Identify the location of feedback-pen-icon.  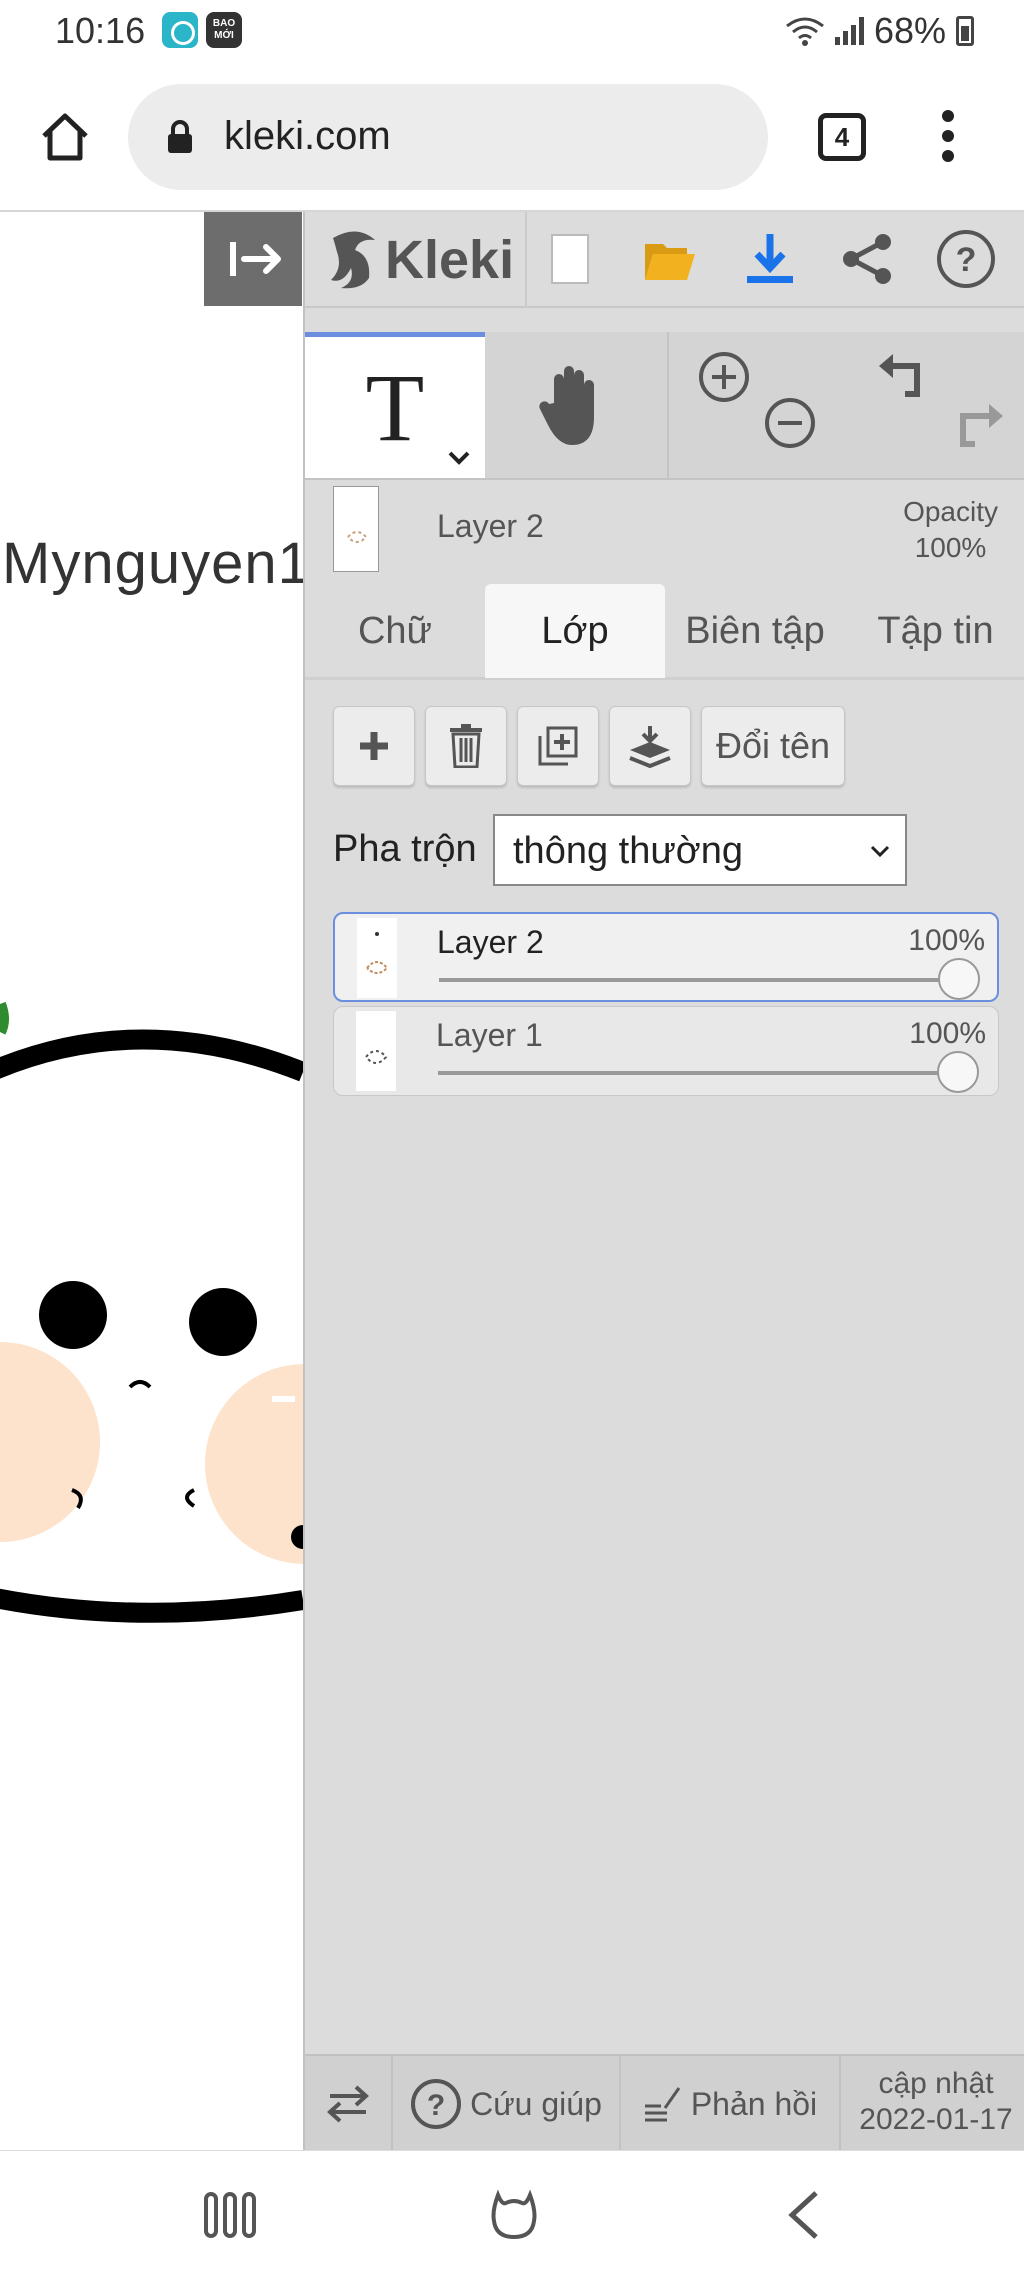
(662, 2104).